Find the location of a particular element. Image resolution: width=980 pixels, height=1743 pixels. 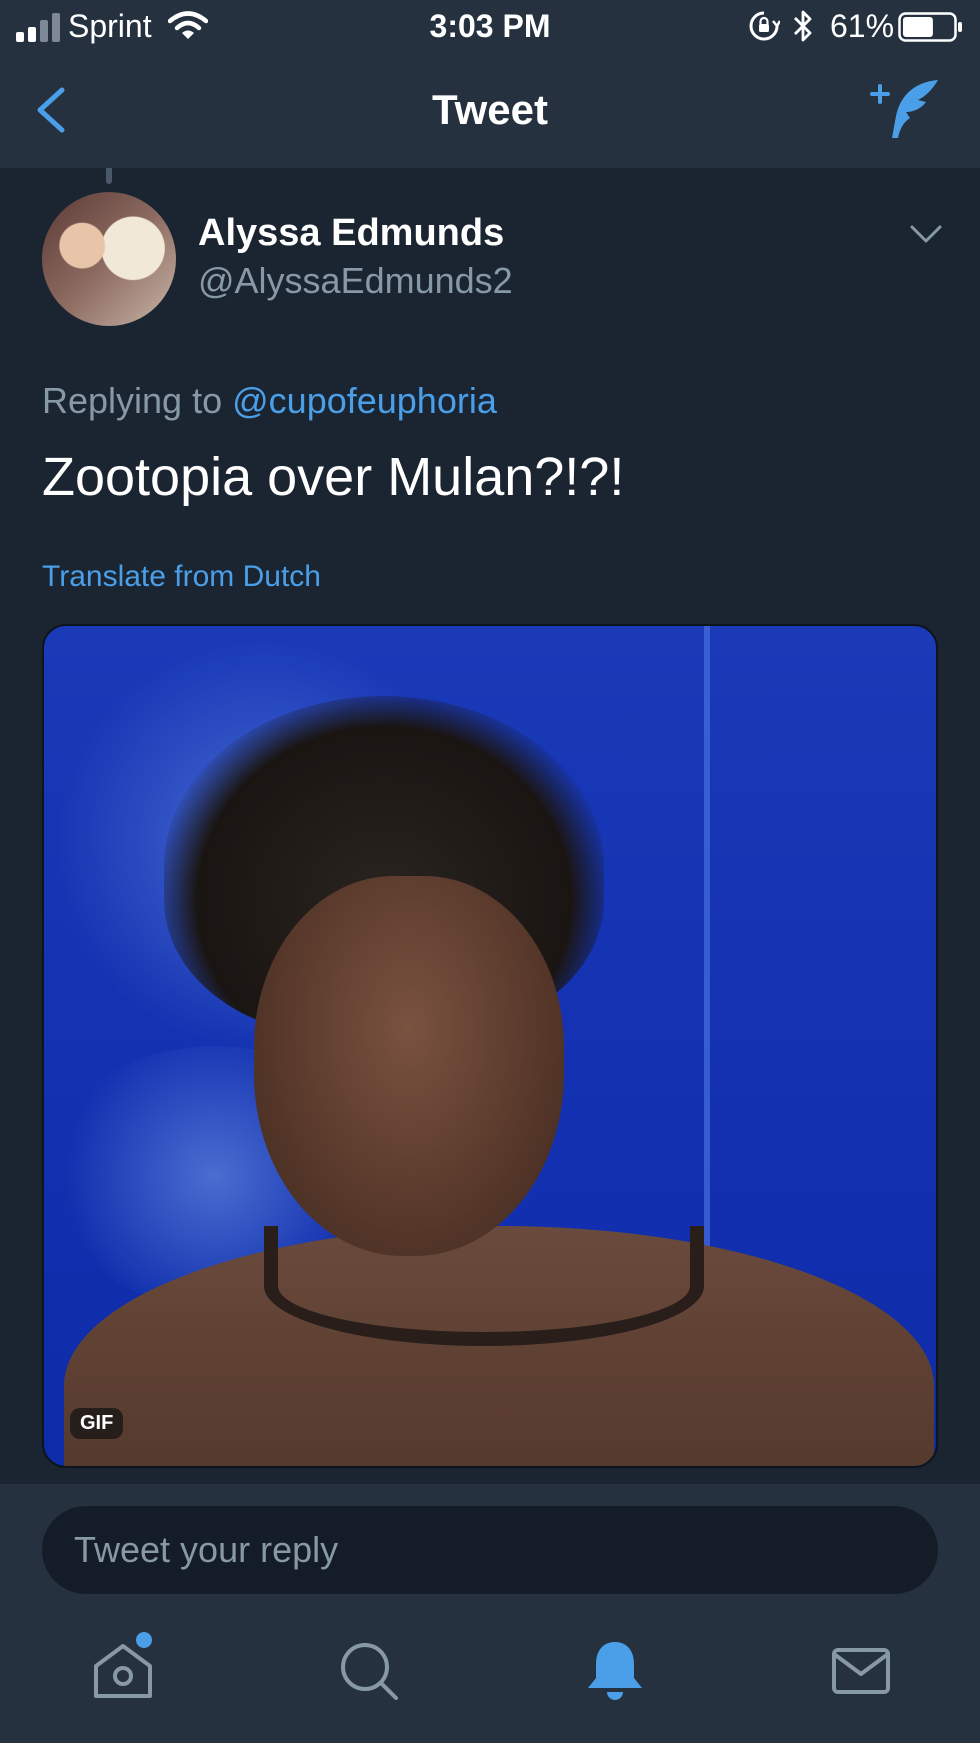

media-subject-collar is located at coordinates (484, 1286).